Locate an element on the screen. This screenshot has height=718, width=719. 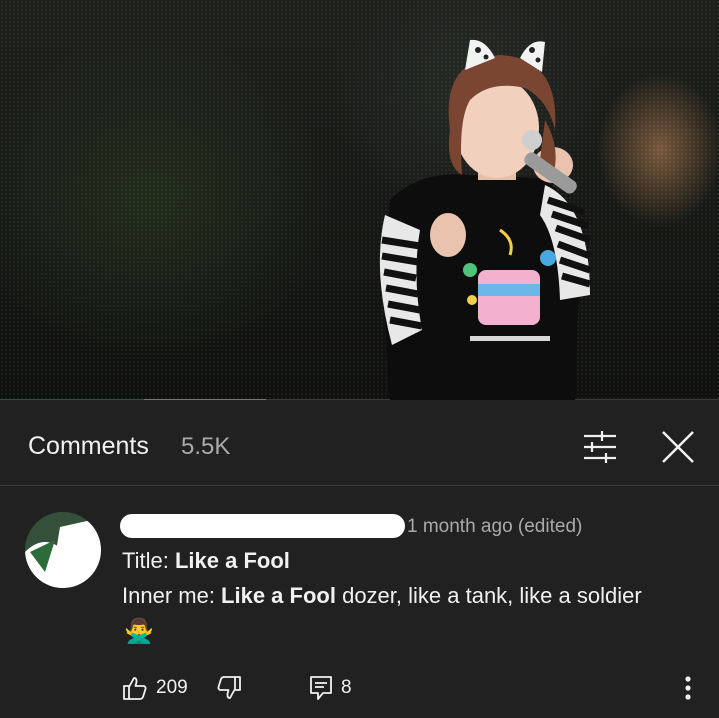
video-frame-performer is located at coordinates (485, 219).